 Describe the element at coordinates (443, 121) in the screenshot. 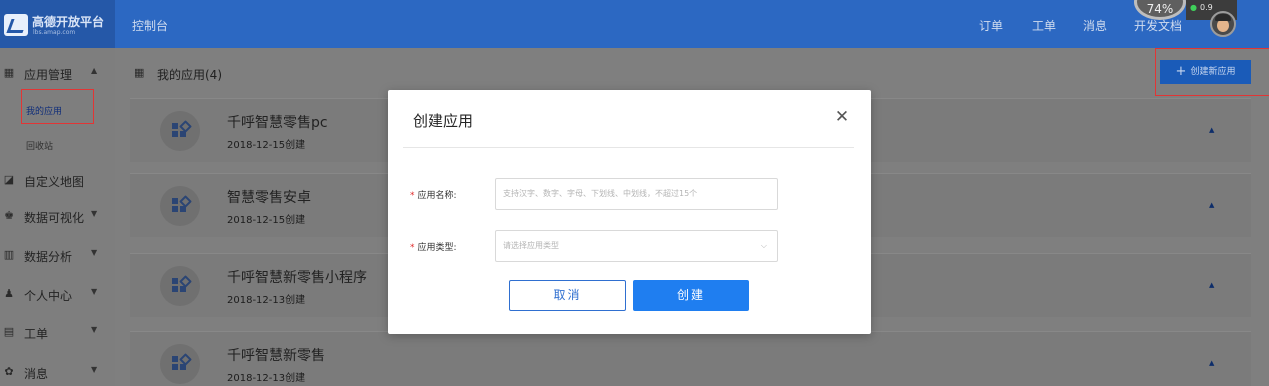

I see `dialog-title: 创建应用` at that location.